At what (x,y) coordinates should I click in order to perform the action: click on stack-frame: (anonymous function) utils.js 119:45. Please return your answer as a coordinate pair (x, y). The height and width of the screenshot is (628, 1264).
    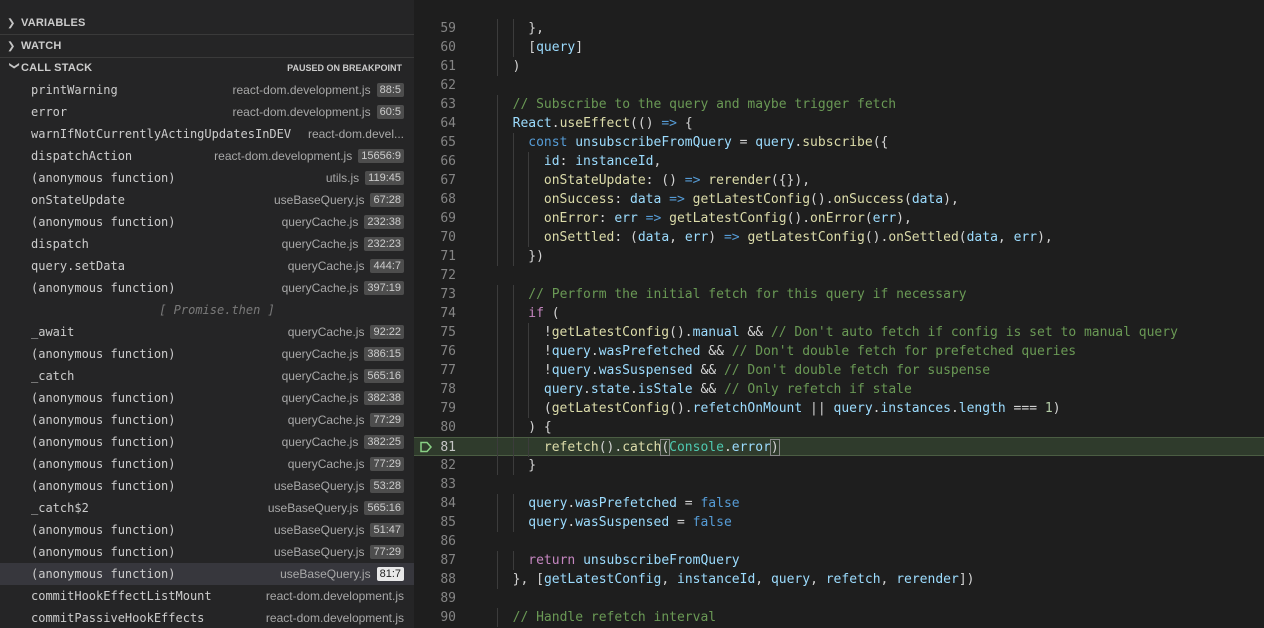
    Looking at the image, I should click on (207, 178).